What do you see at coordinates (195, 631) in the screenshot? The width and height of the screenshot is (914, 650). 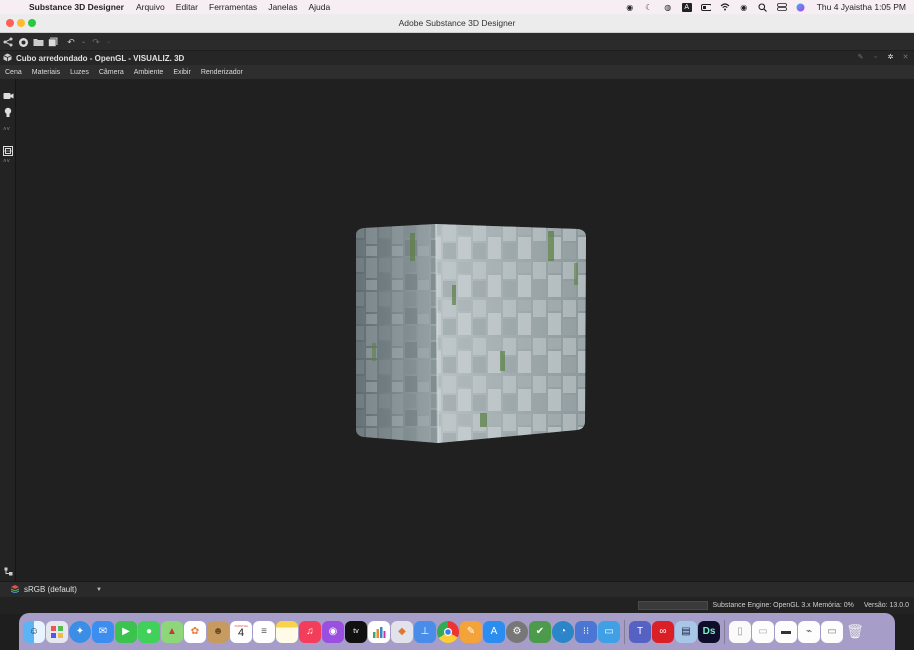 I see `photos-icon: ✿` at bounding box center [195, 631].